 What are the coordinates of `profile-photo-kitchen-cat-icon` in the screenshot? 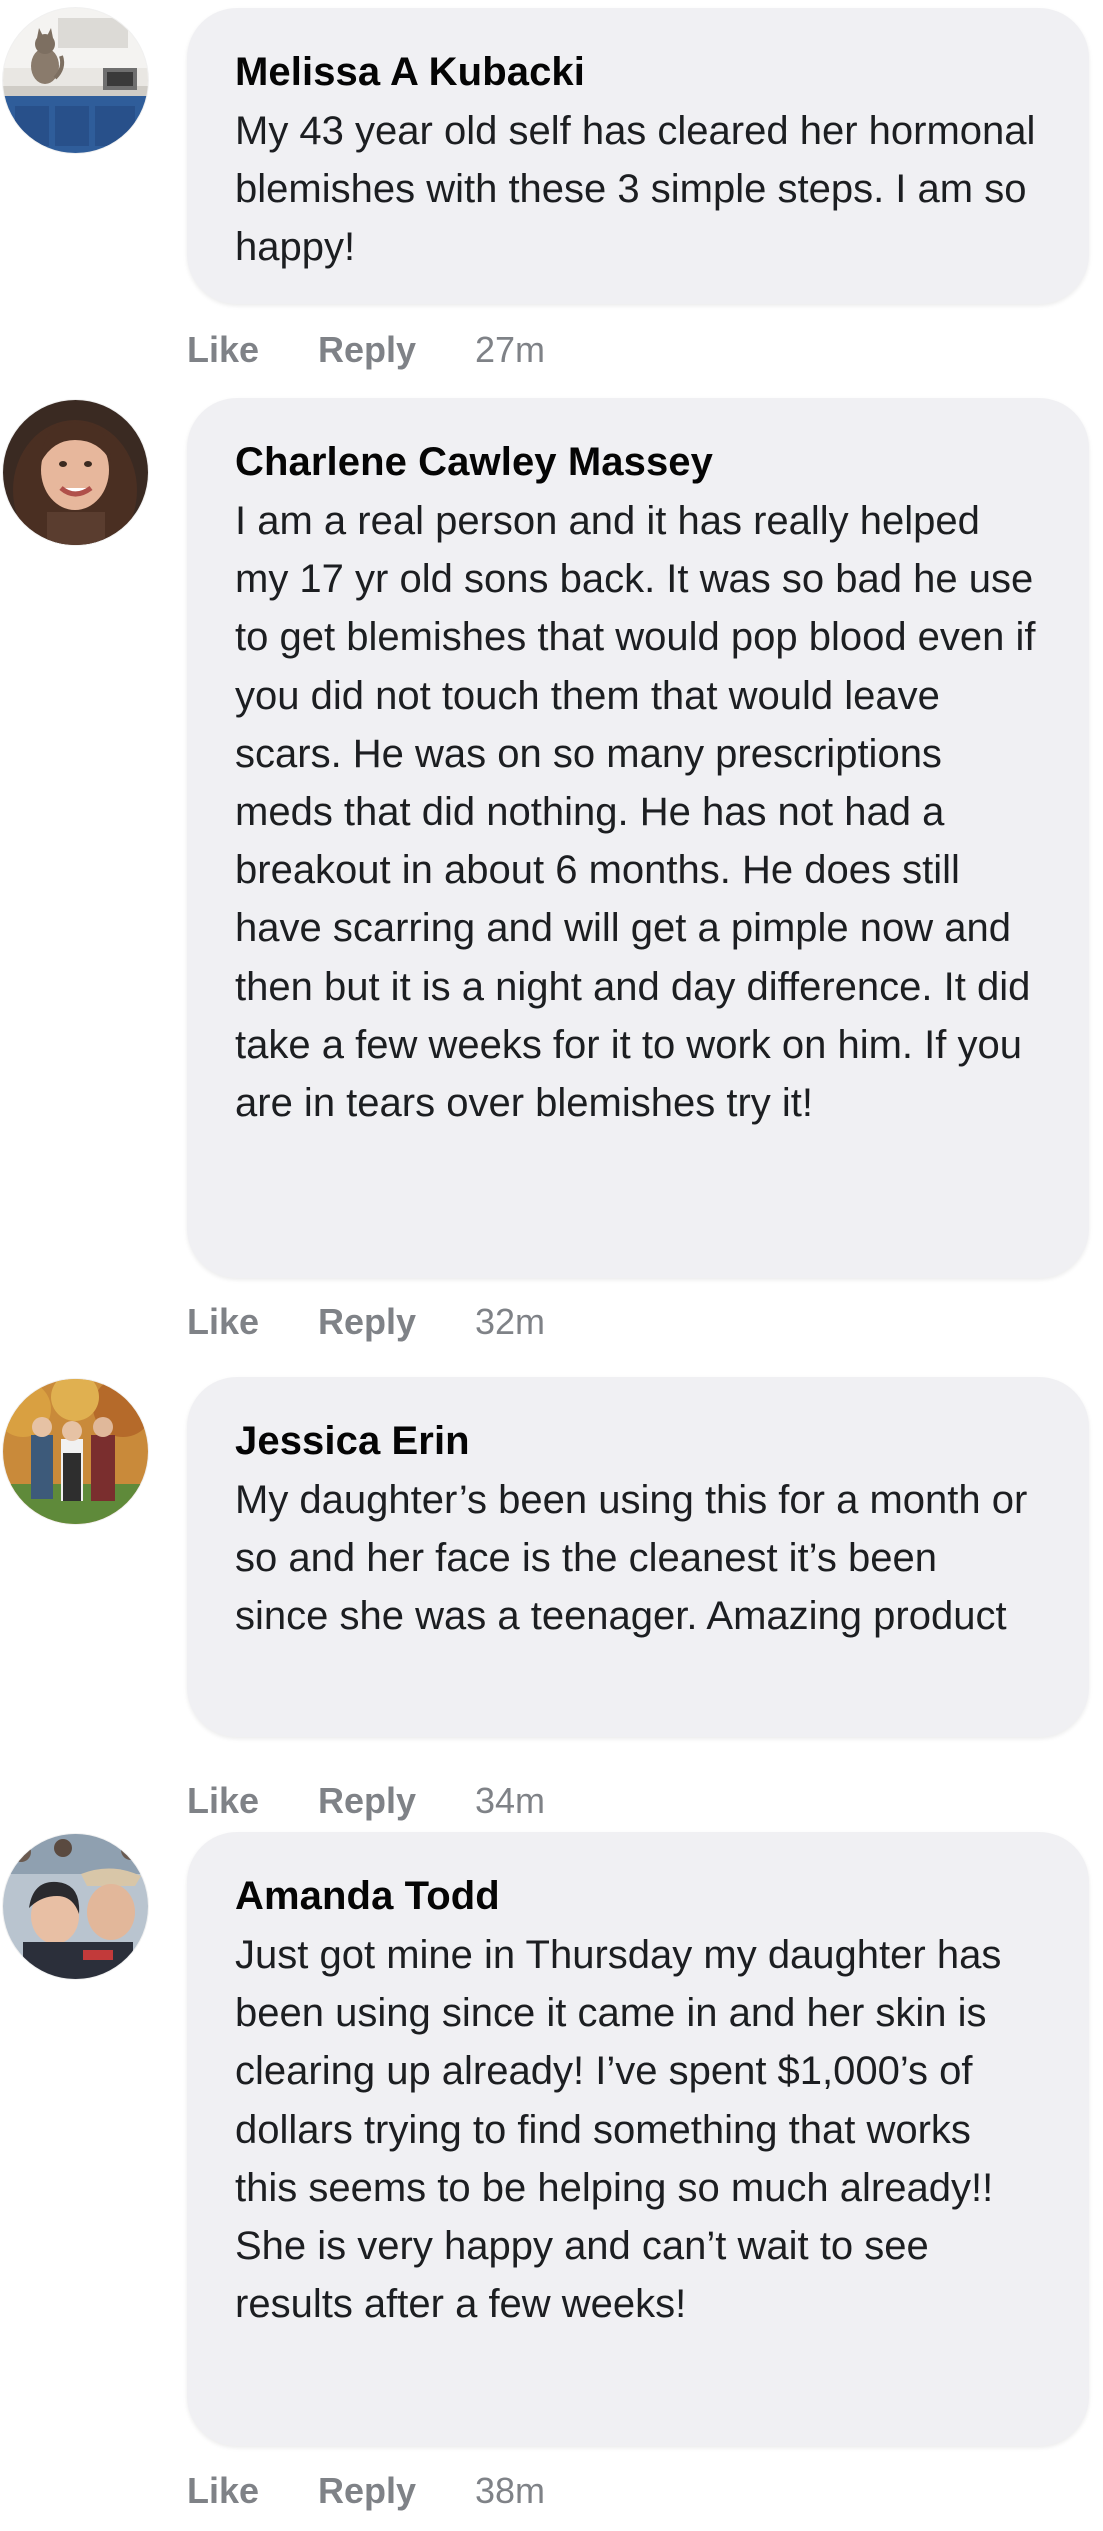 It's located at (75, 80).